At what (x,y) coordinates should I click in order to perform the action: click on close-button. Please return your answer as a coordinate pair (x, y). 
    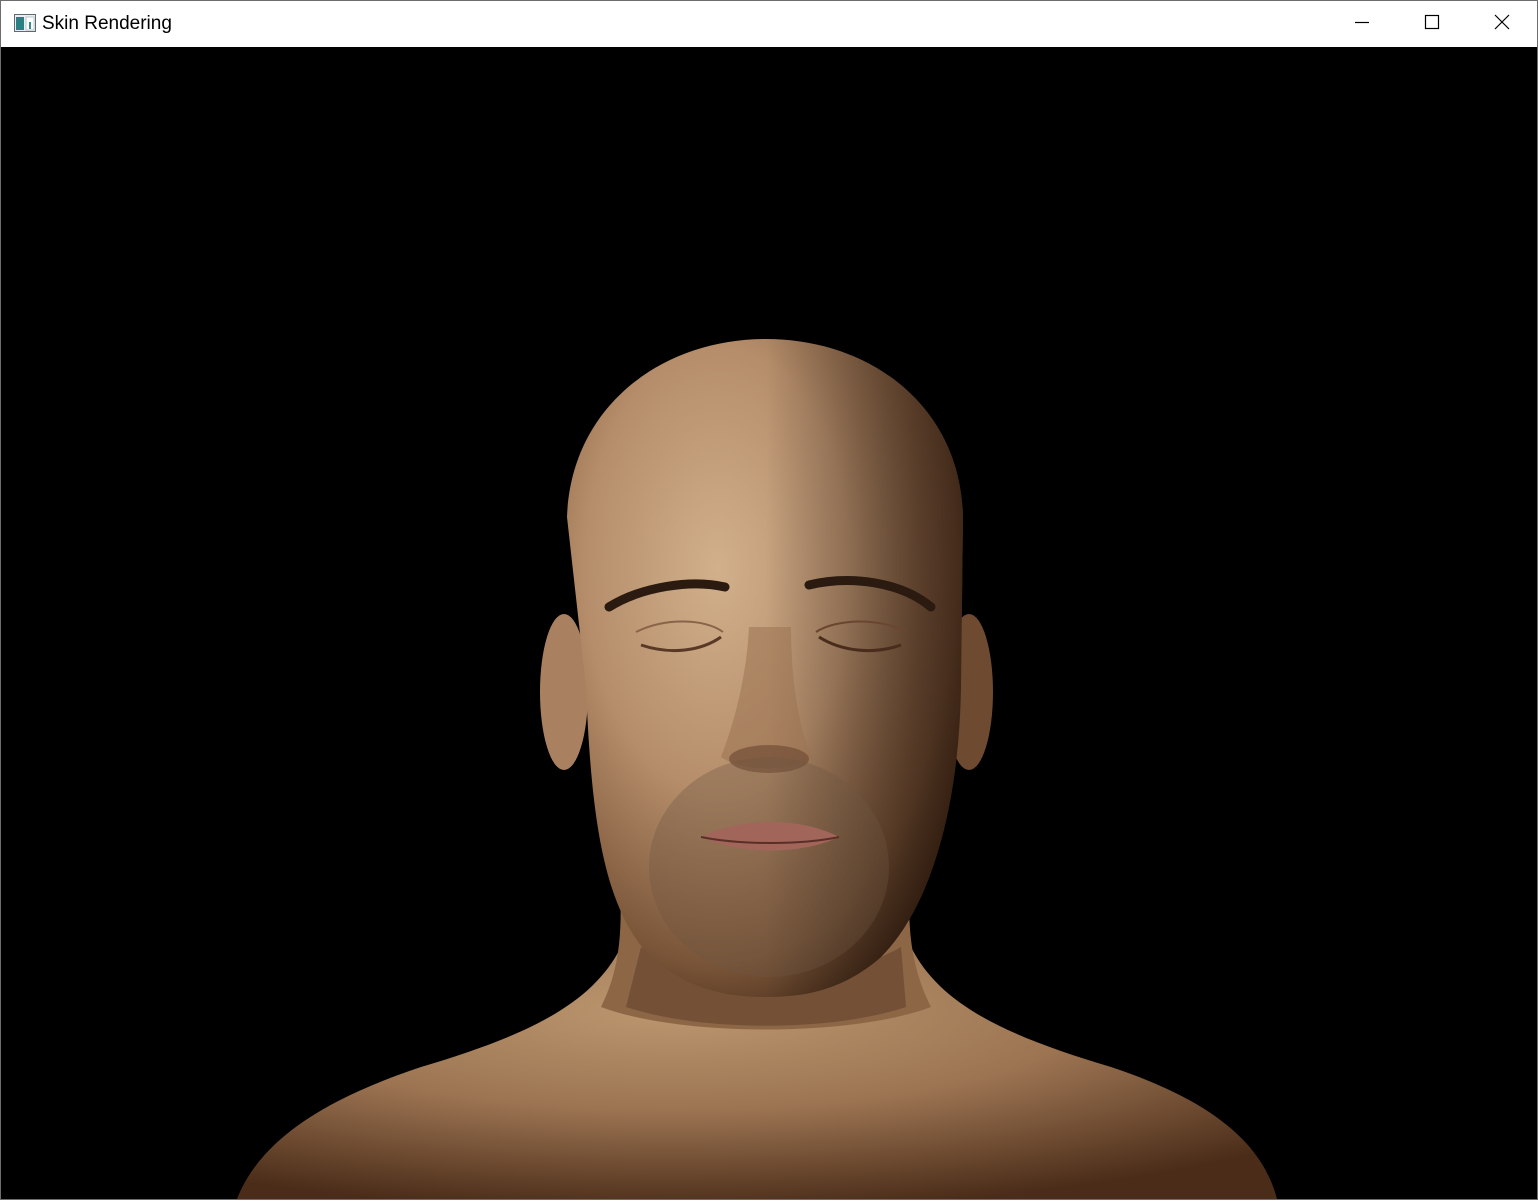
    Looking at the image, I should click on (1502, 24).